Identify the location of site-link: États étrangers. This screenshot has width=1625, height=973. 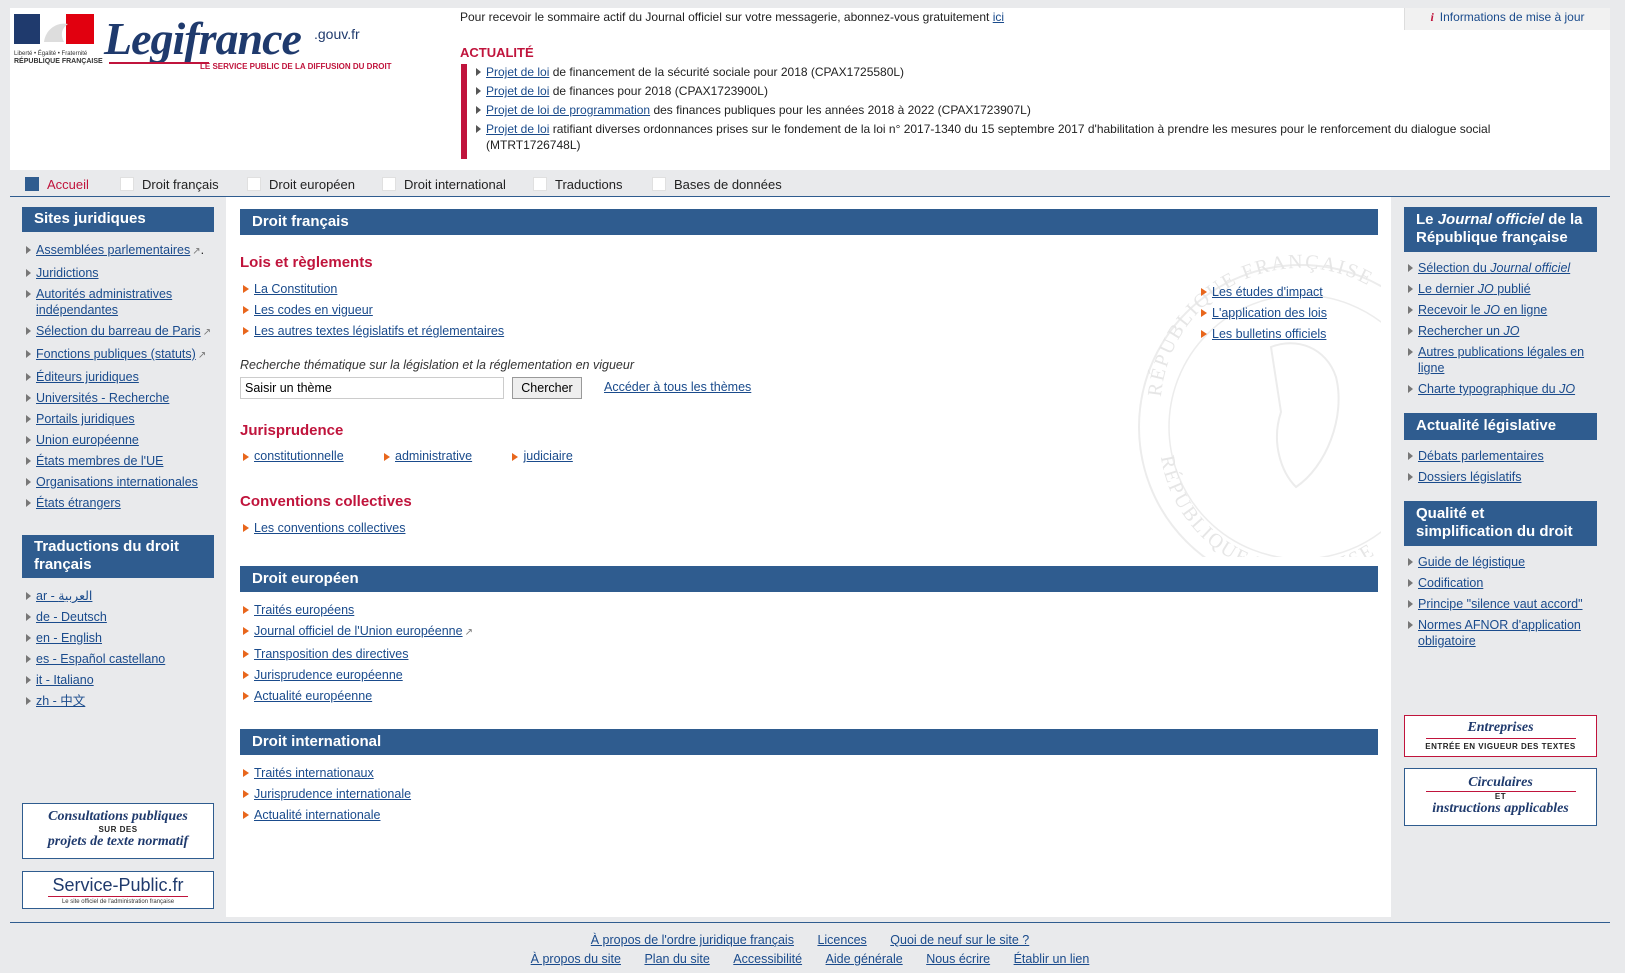
(78, 503).